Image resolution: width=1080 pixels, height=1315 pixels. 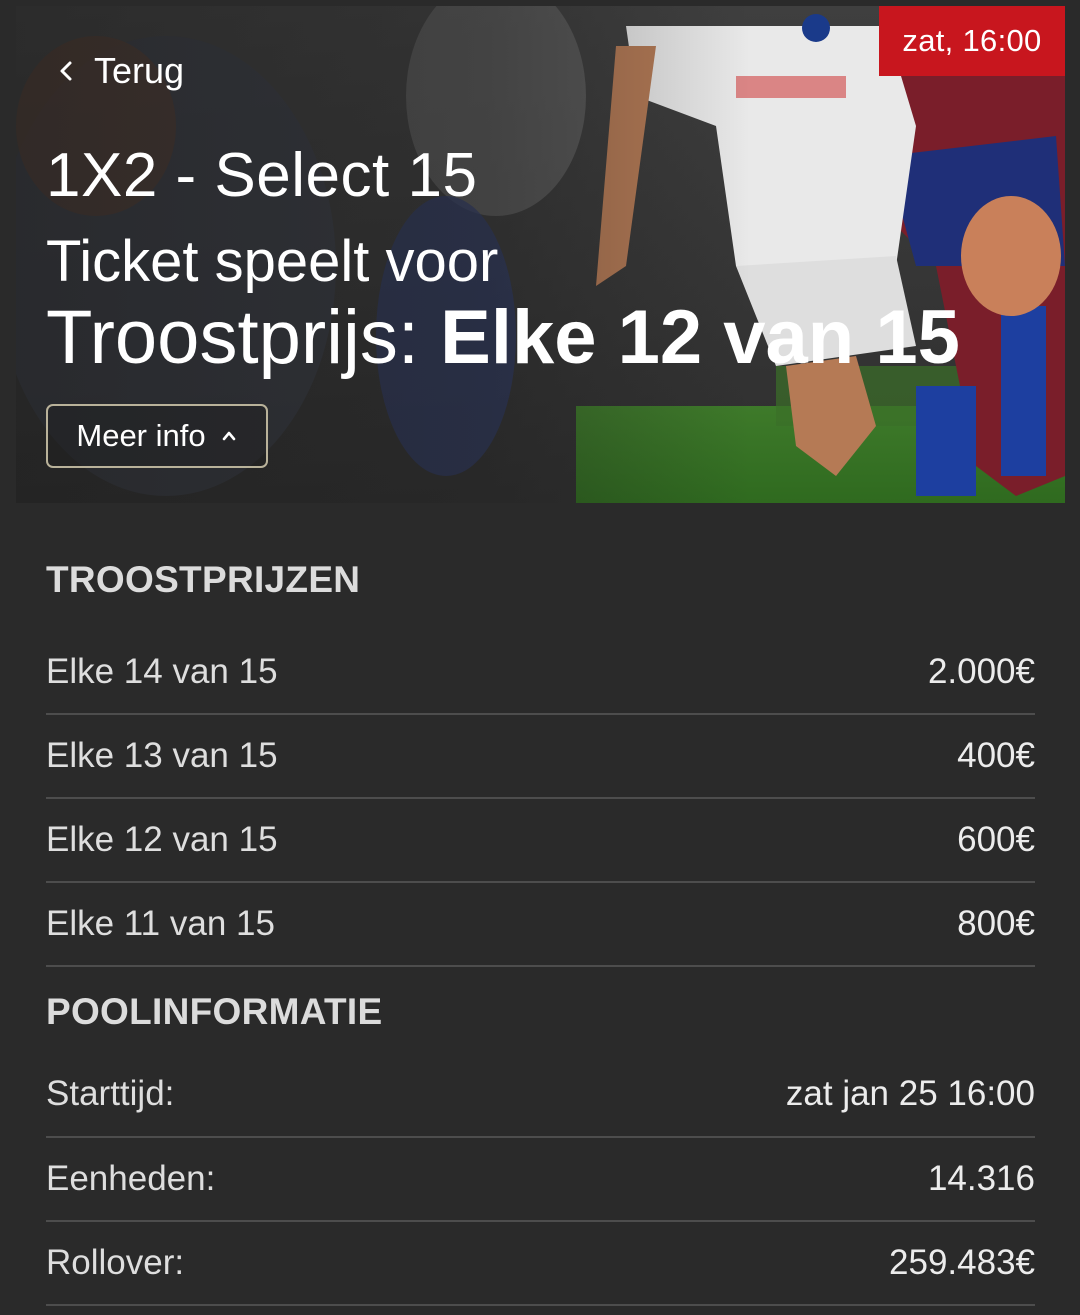 I want to click on consolation-row: Elke 13 van 15 400€, so click(x=540, y=757).